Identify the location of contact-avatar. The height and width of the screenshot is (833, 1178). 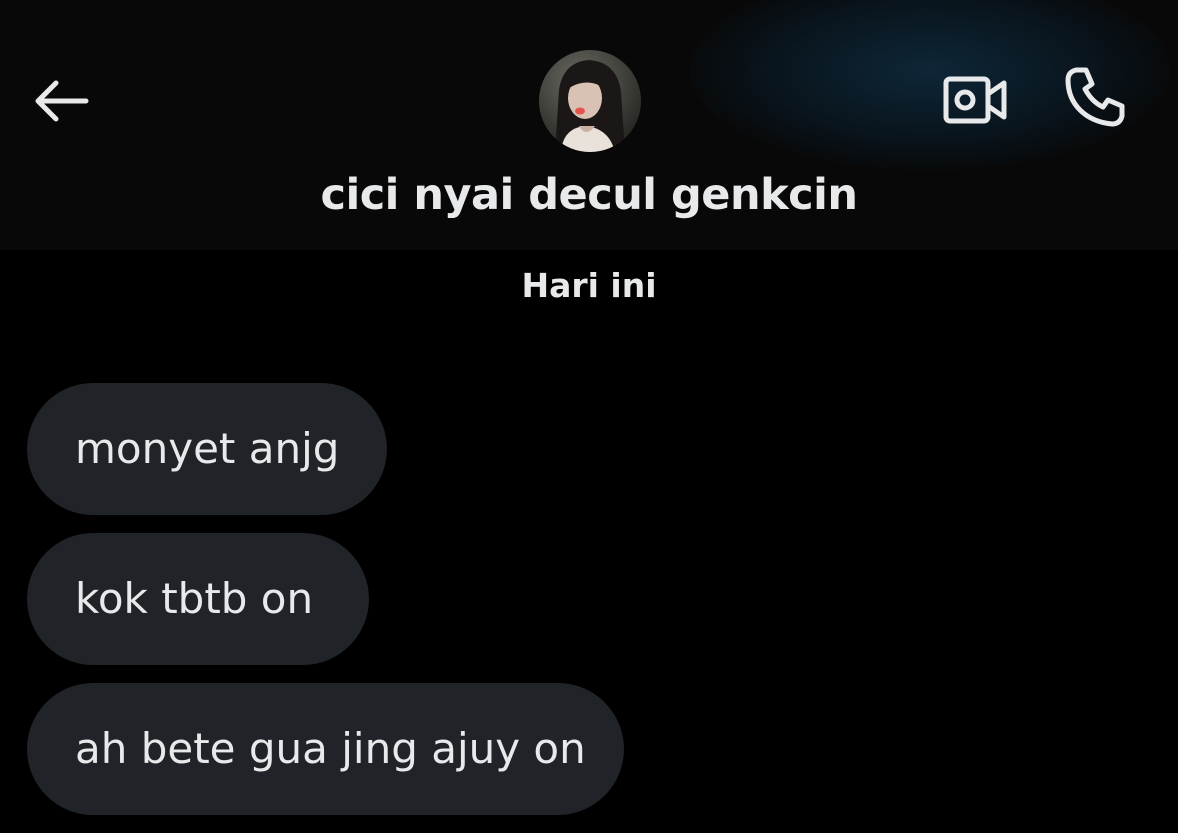
(590, 101).